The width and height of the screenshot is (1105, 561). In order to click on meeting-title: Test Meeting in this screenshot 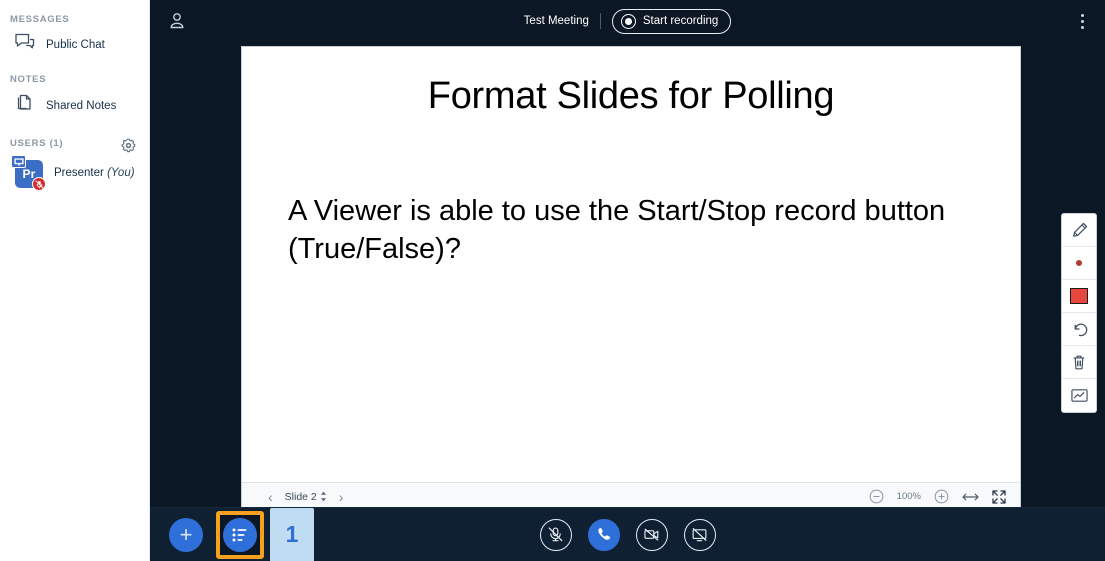, I will do `click(556, 21)`.